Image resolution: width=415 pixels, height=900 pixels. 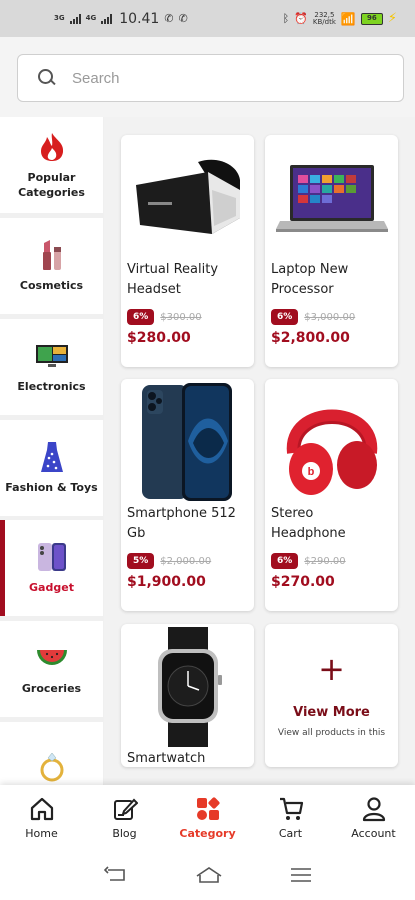 I want to click on product-name: Virtual Reality Headset, so click(x=173, y=279).